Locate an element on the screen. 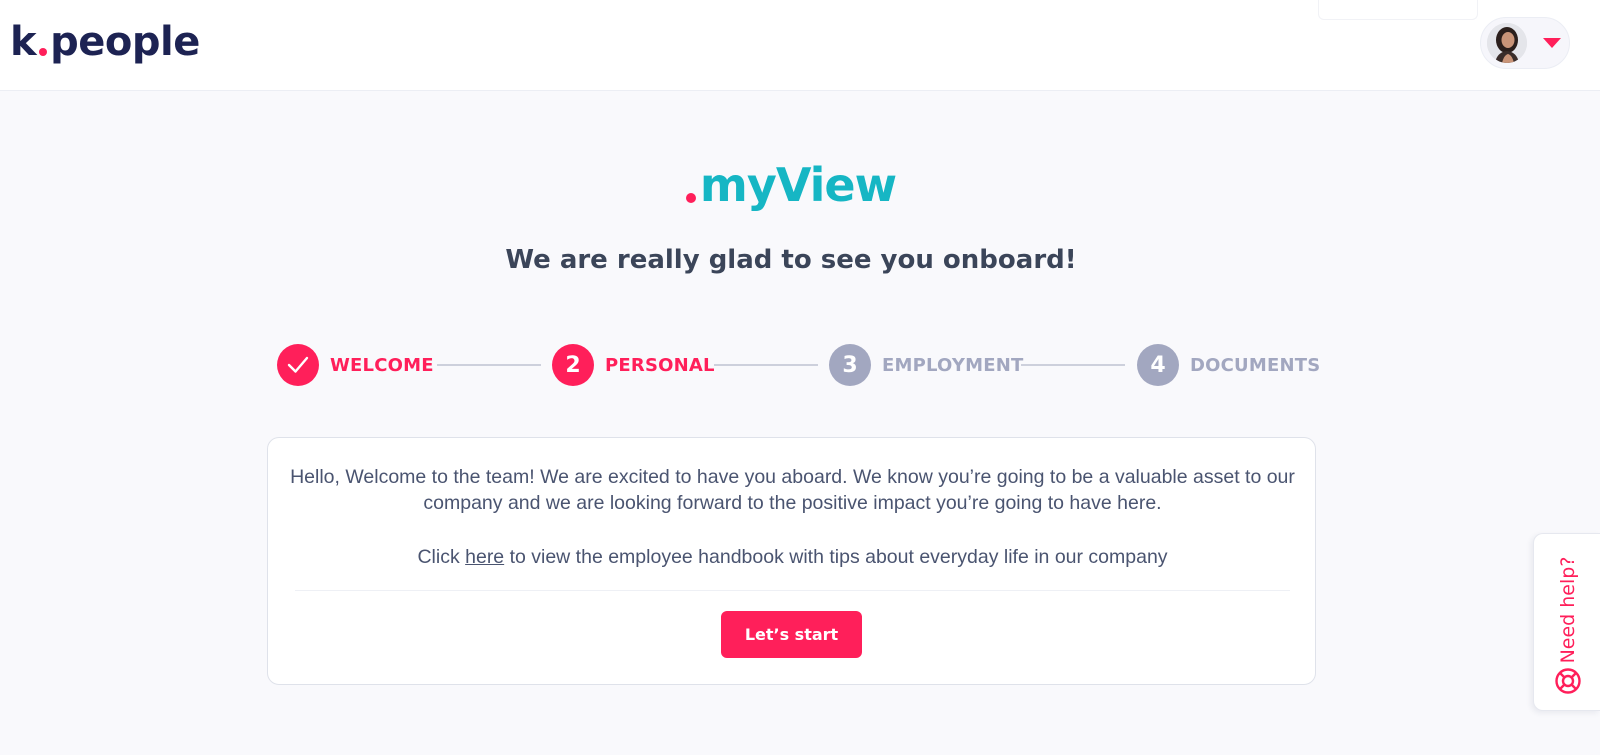 This screenshot has height=755, width=1600. need-help-label: Need help? is located at coordinates (1568, 610).